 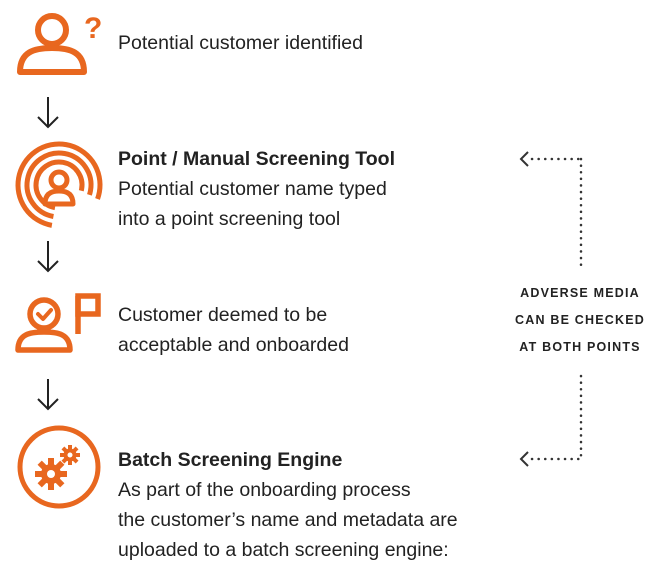 What do you see at coordinates (580, 347) in the screenshot?
I see `side-note-line-3: AT BOTH POINTS` at bounding box center [580, 347].